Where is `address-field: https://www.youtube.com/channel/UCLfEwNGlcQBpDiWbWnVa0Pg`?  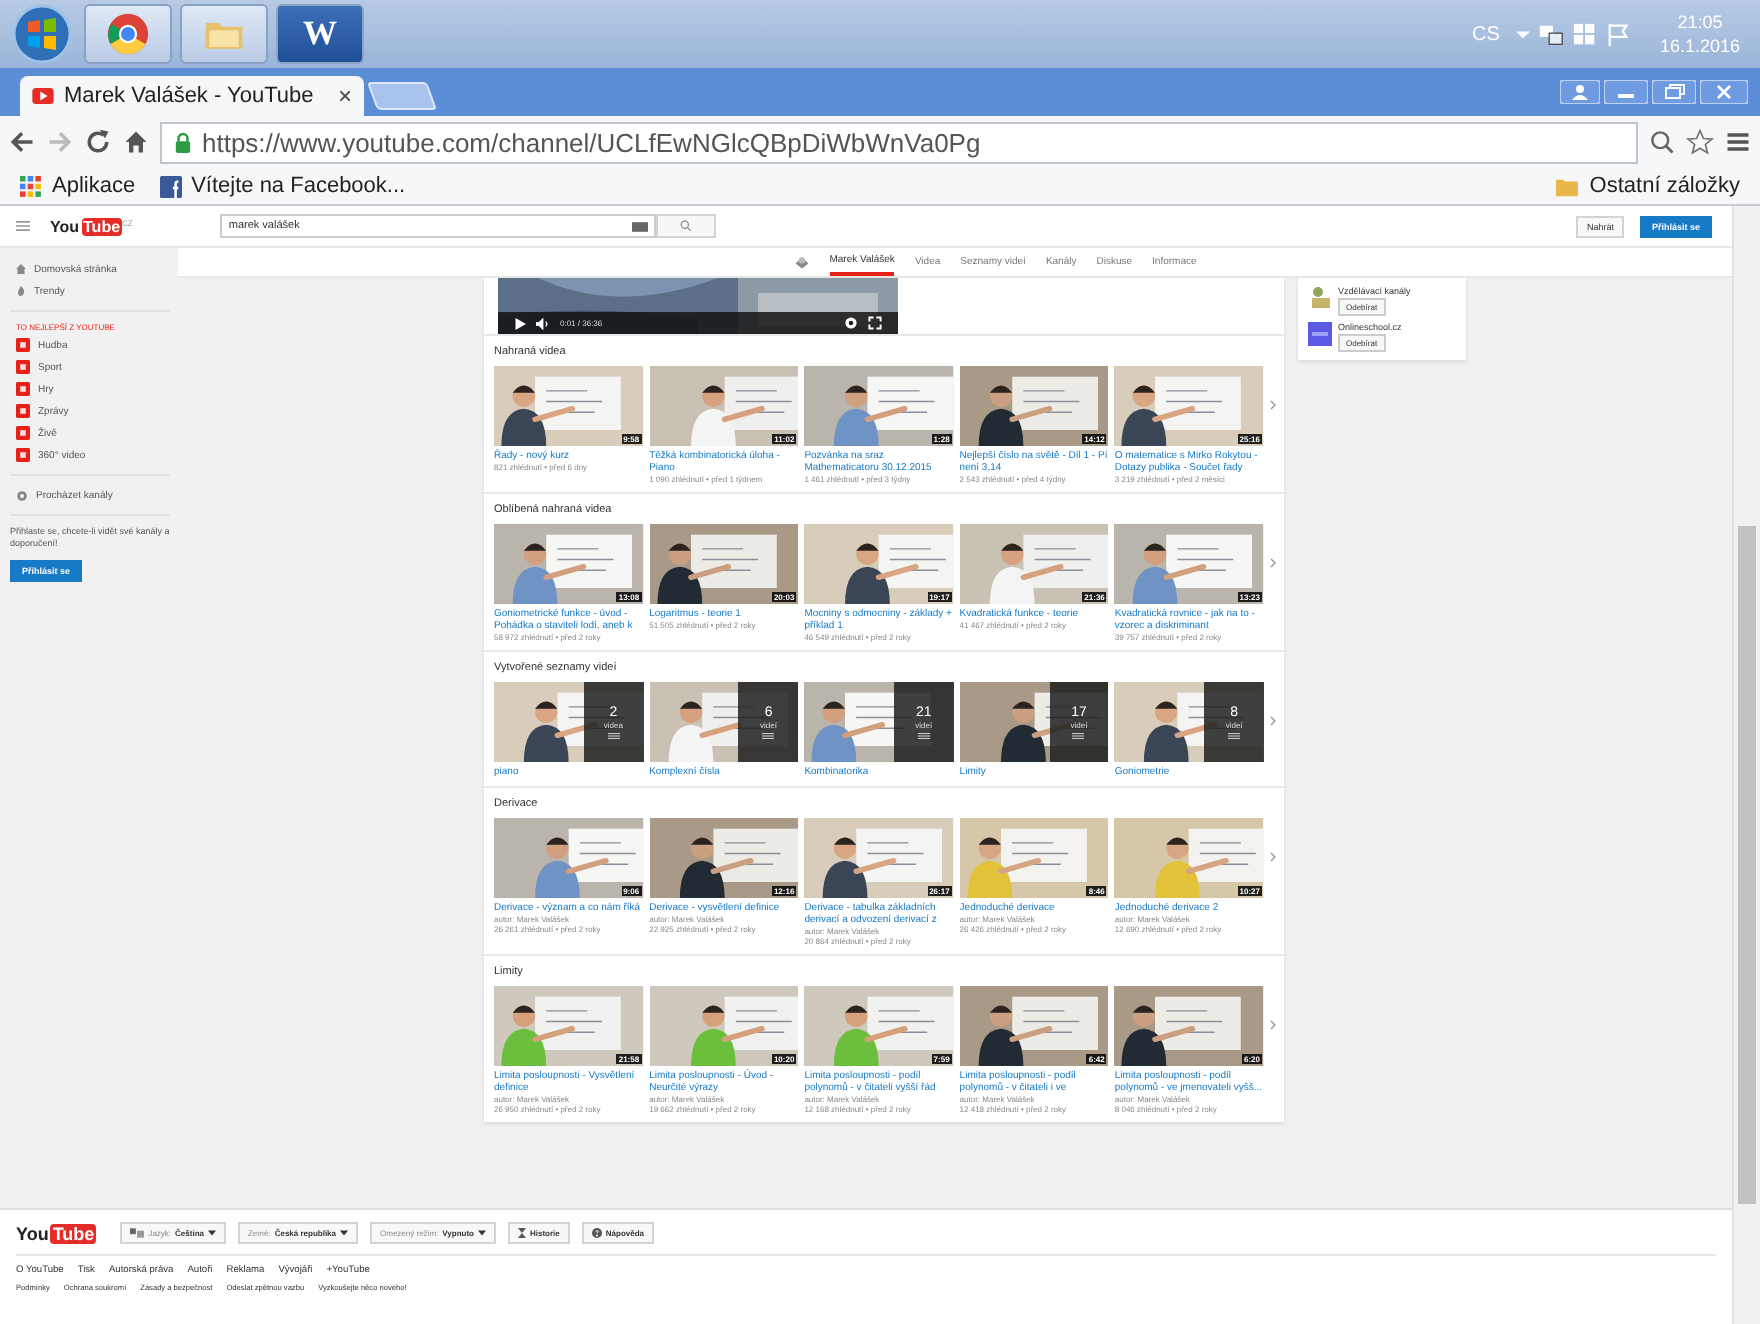
address-field: https://www.youtube.com/channel/UCLfEwNGlcQBpDiWbWnVa0Pg is located at coordinates (899, 142).